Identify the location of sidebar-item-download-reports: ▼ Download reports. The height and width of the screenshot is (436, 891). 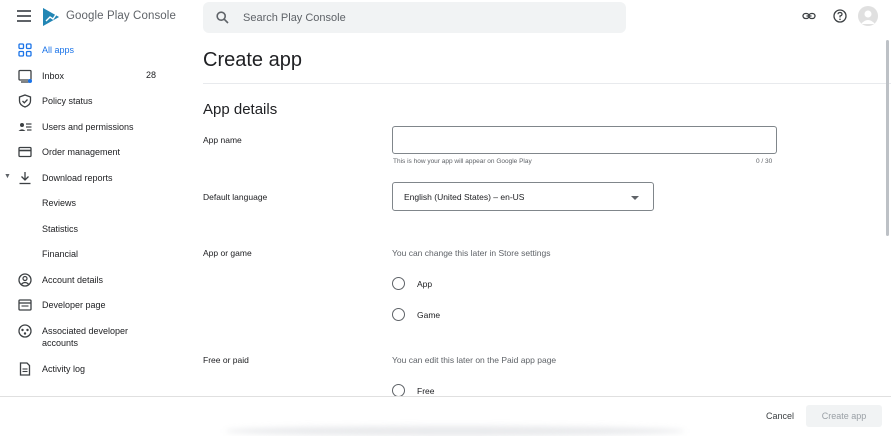
(90, 178).